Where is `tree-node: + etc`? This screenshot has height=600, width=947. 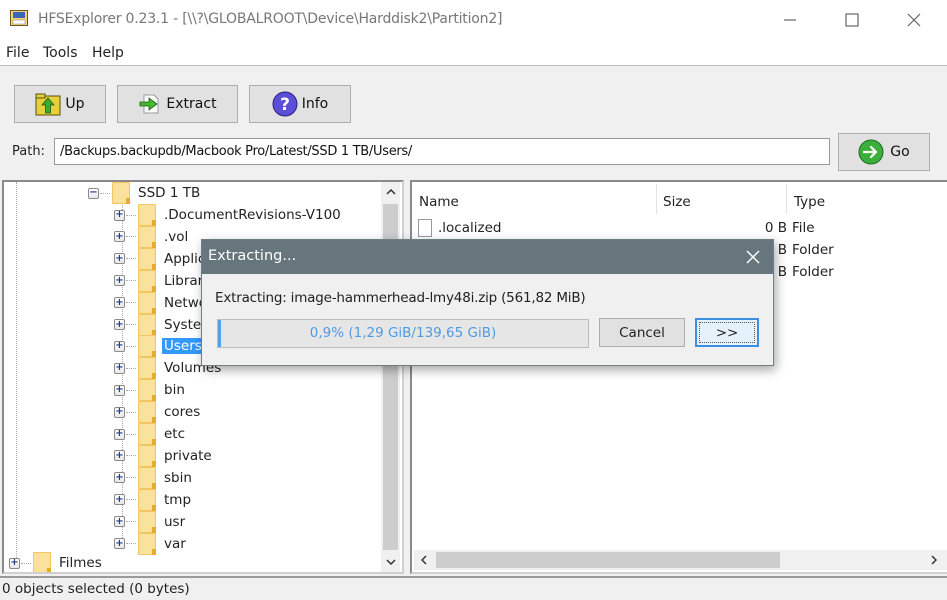
tree-node: + etc is located at coordinates (150, 434).